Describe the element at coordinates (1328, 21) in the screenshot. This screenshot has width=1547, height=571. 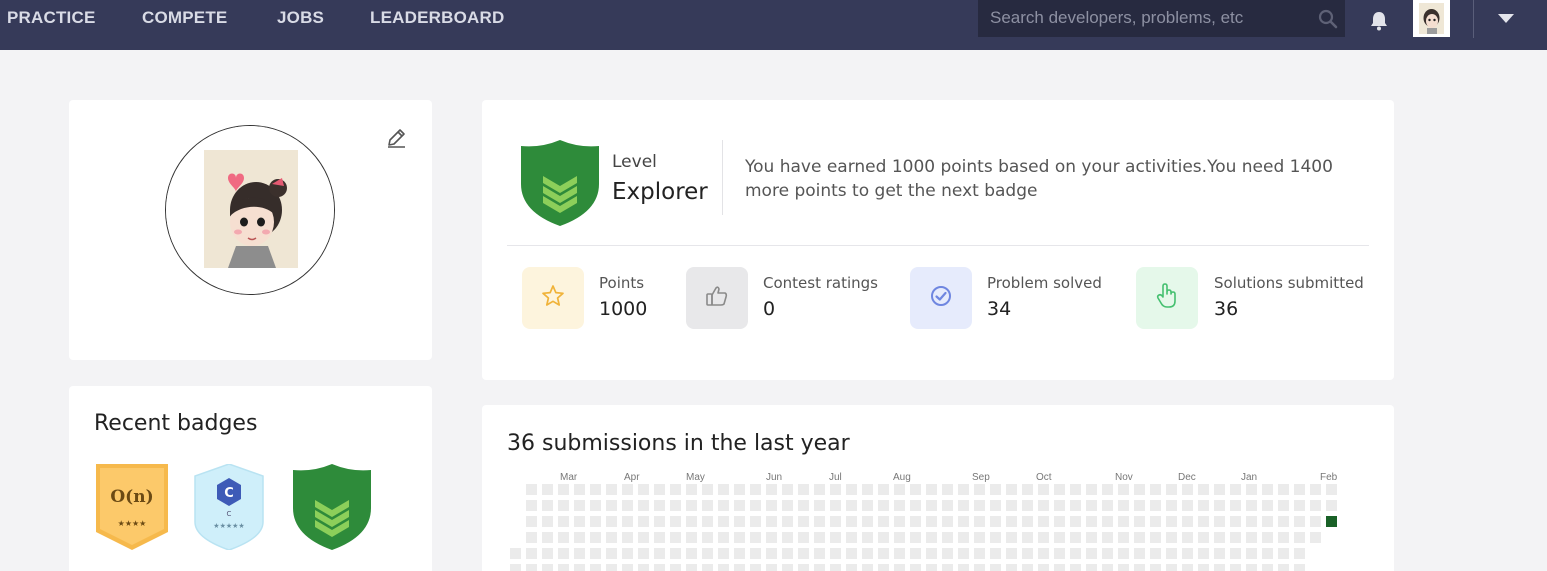
I see `search-icon` at that location.